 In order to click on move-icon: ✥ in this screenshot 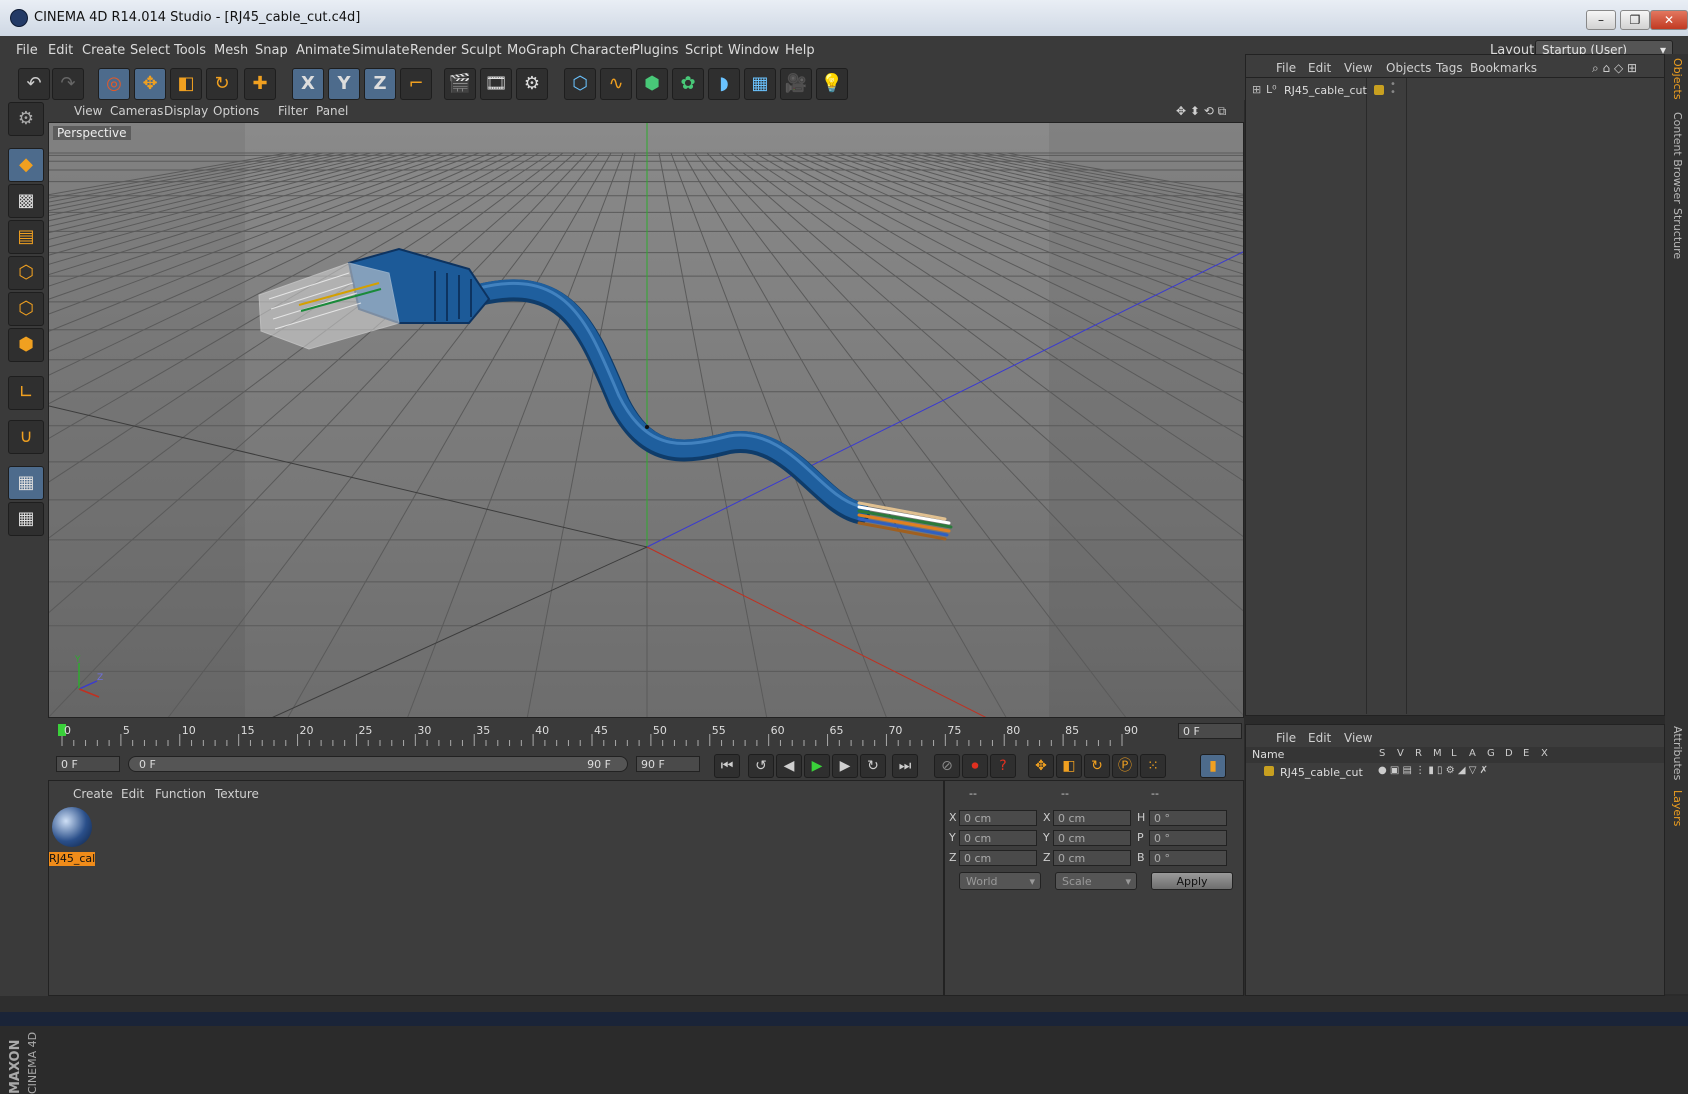, I will do `click(150, 84)`.